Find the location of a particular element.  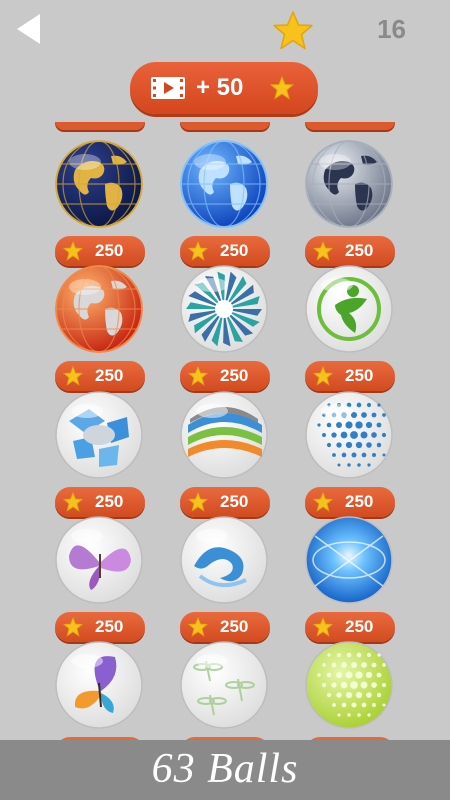

ball-dots-green is located at coordinates (349, 685).